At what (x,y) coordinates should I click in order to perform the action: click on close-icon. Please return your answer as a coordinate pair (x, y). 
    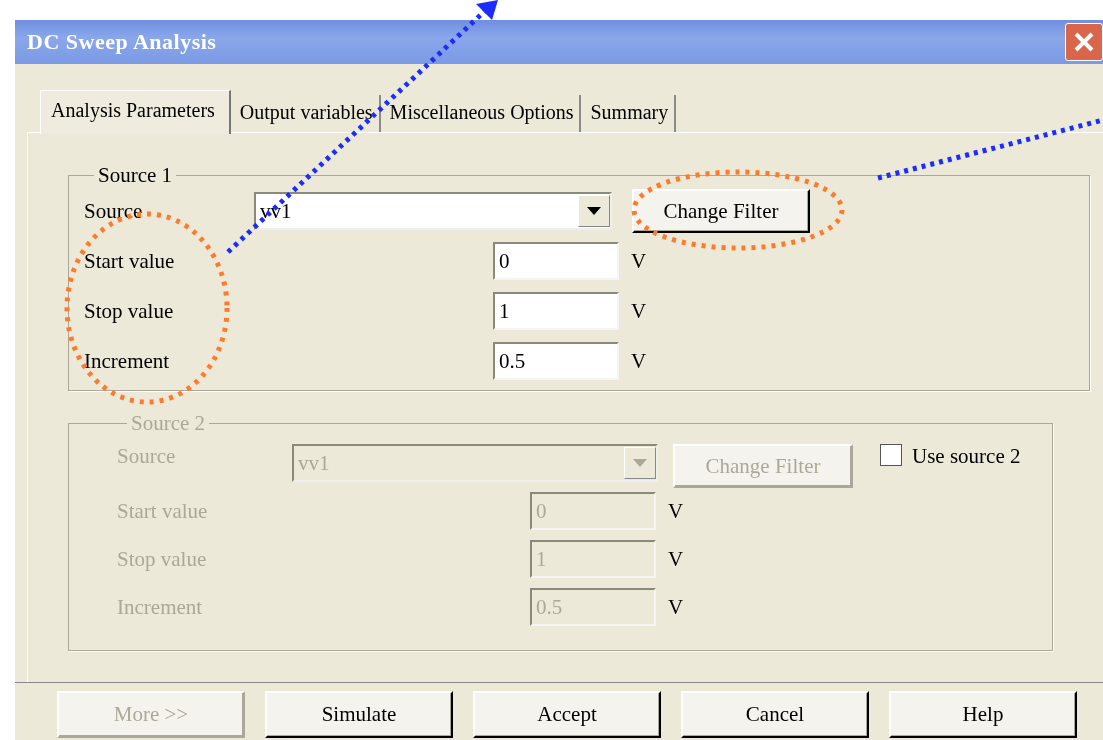
    Looking at the image, I should click on (1084, 42).